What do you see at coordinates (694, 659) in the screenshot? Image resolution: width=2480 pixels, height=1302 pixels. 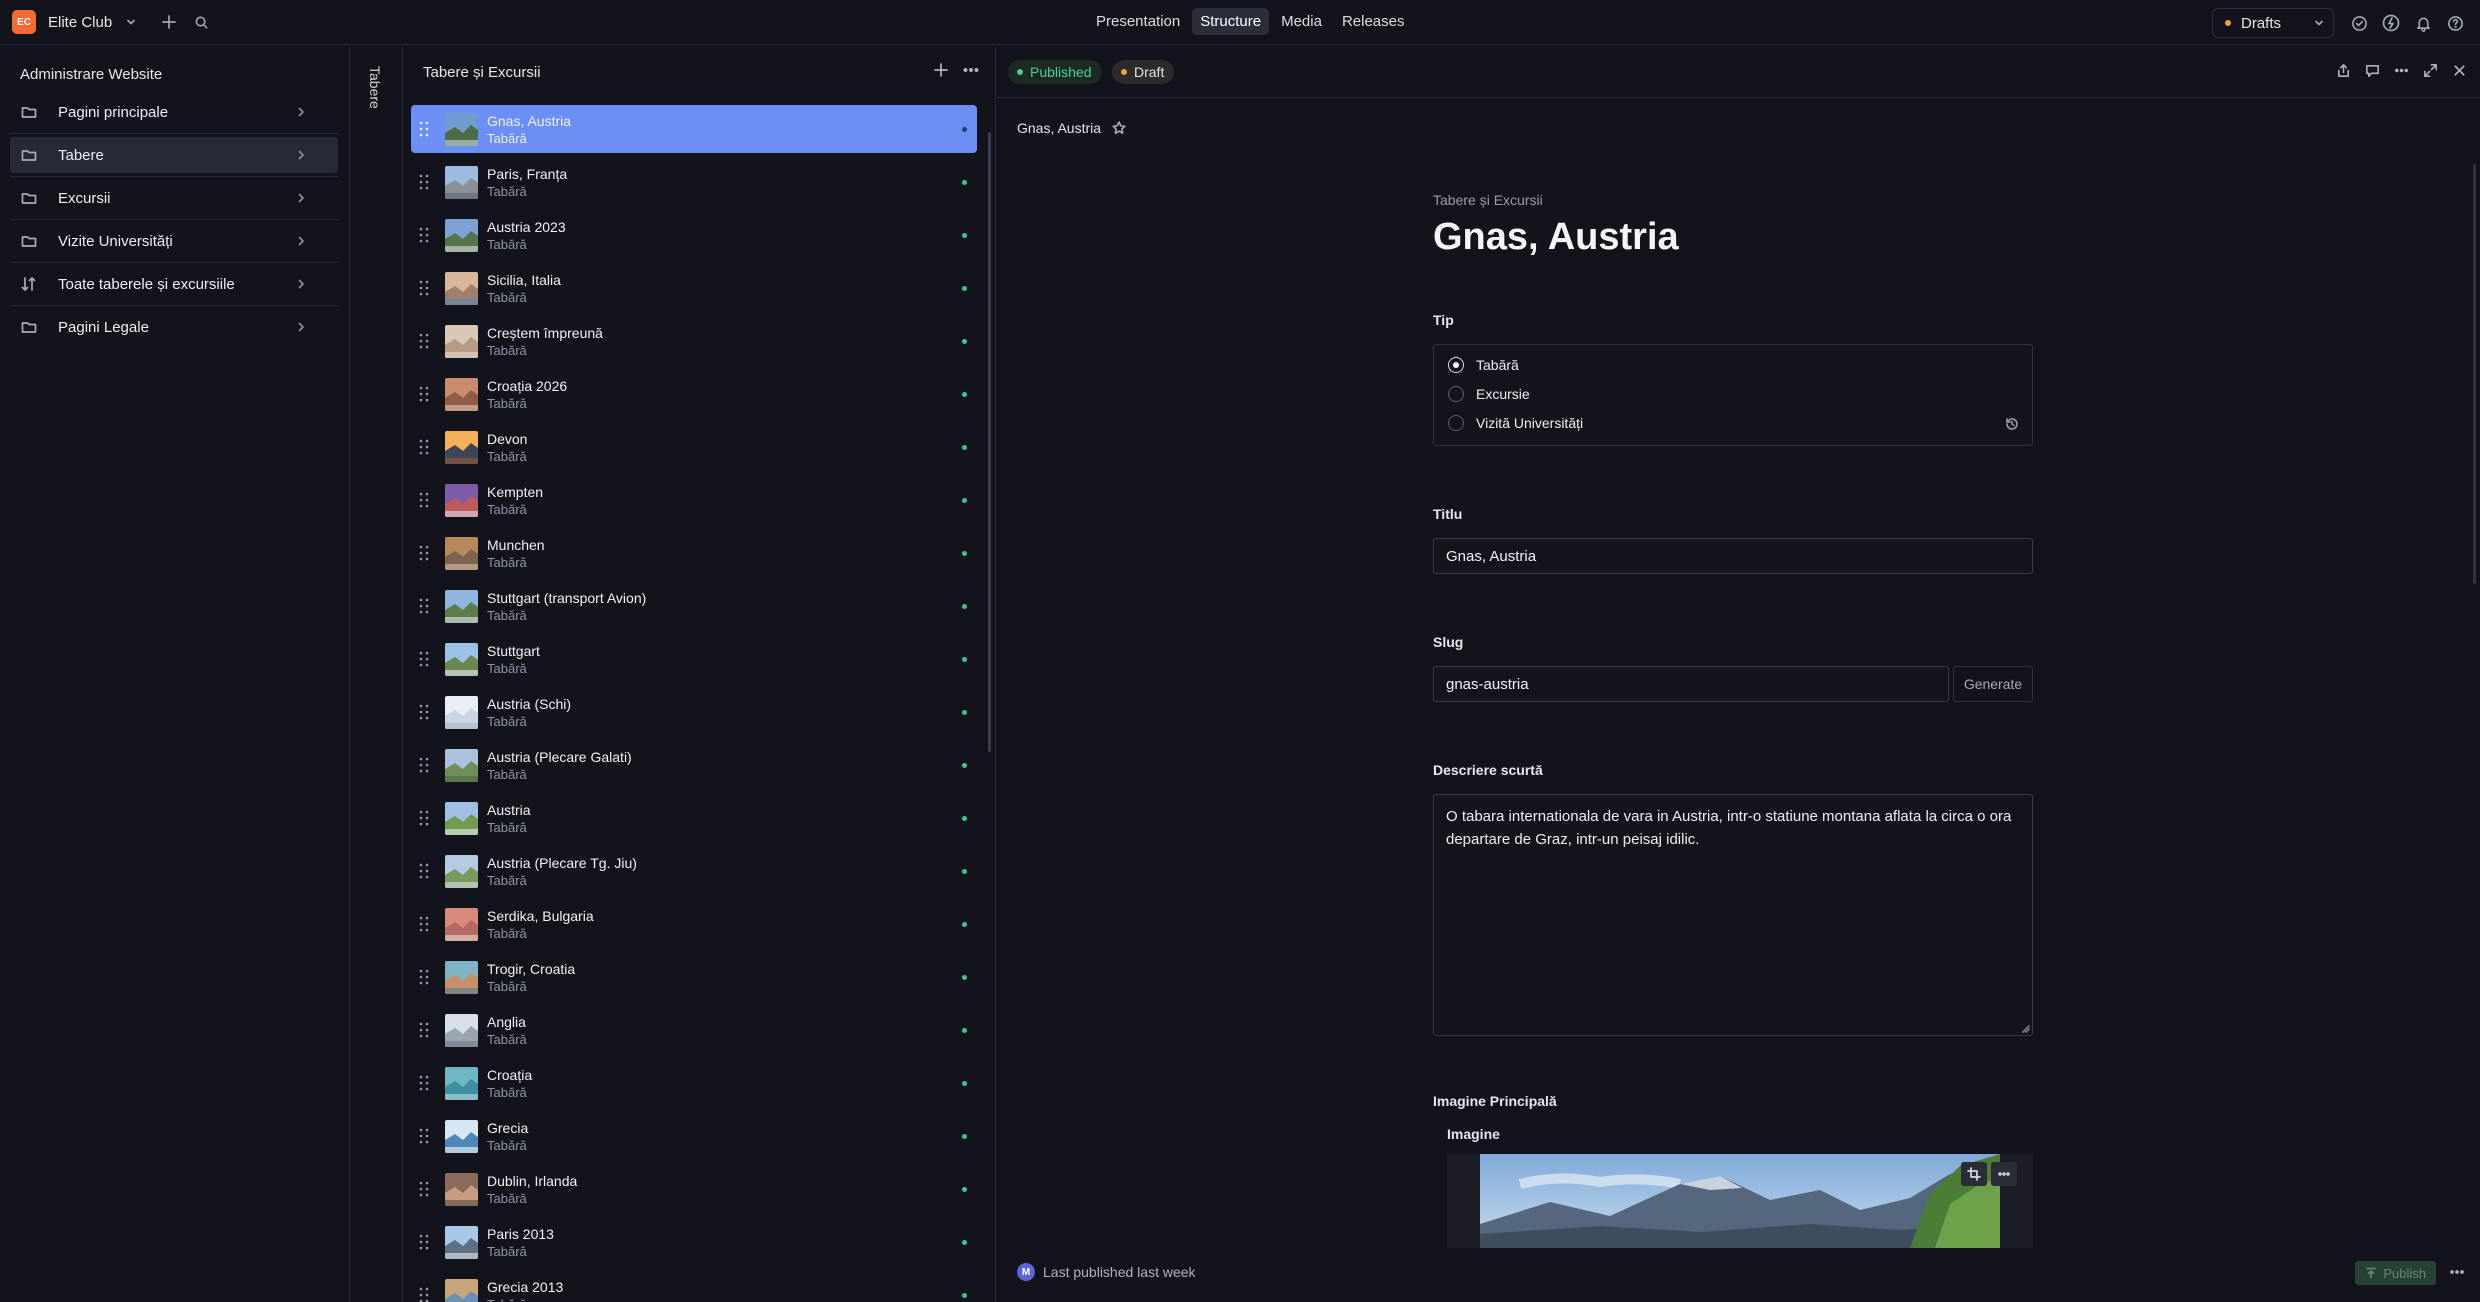 I see `list-item: Stuttgart Tabără` at bounding box center [694, 659].